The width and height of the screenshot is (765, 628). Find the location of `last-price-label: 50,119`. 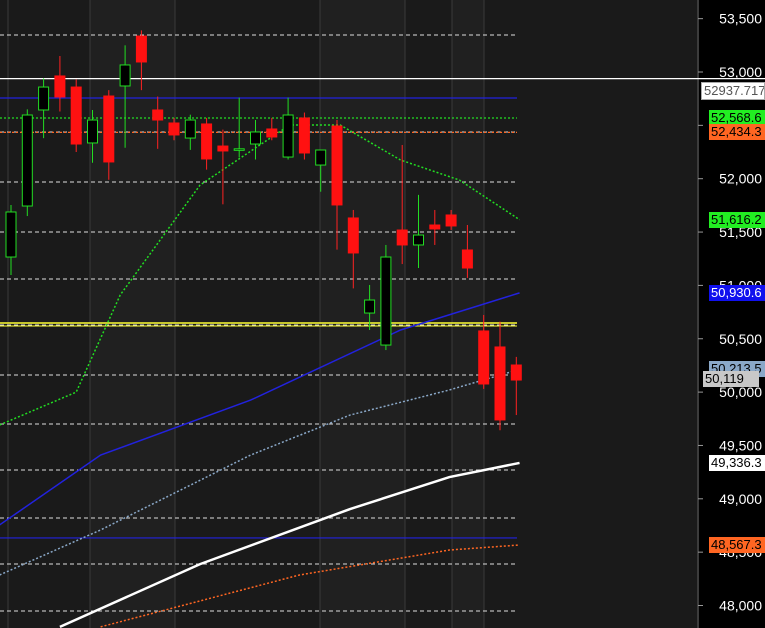

last-price-label: 50,119 is located at coordinates (731, 379).